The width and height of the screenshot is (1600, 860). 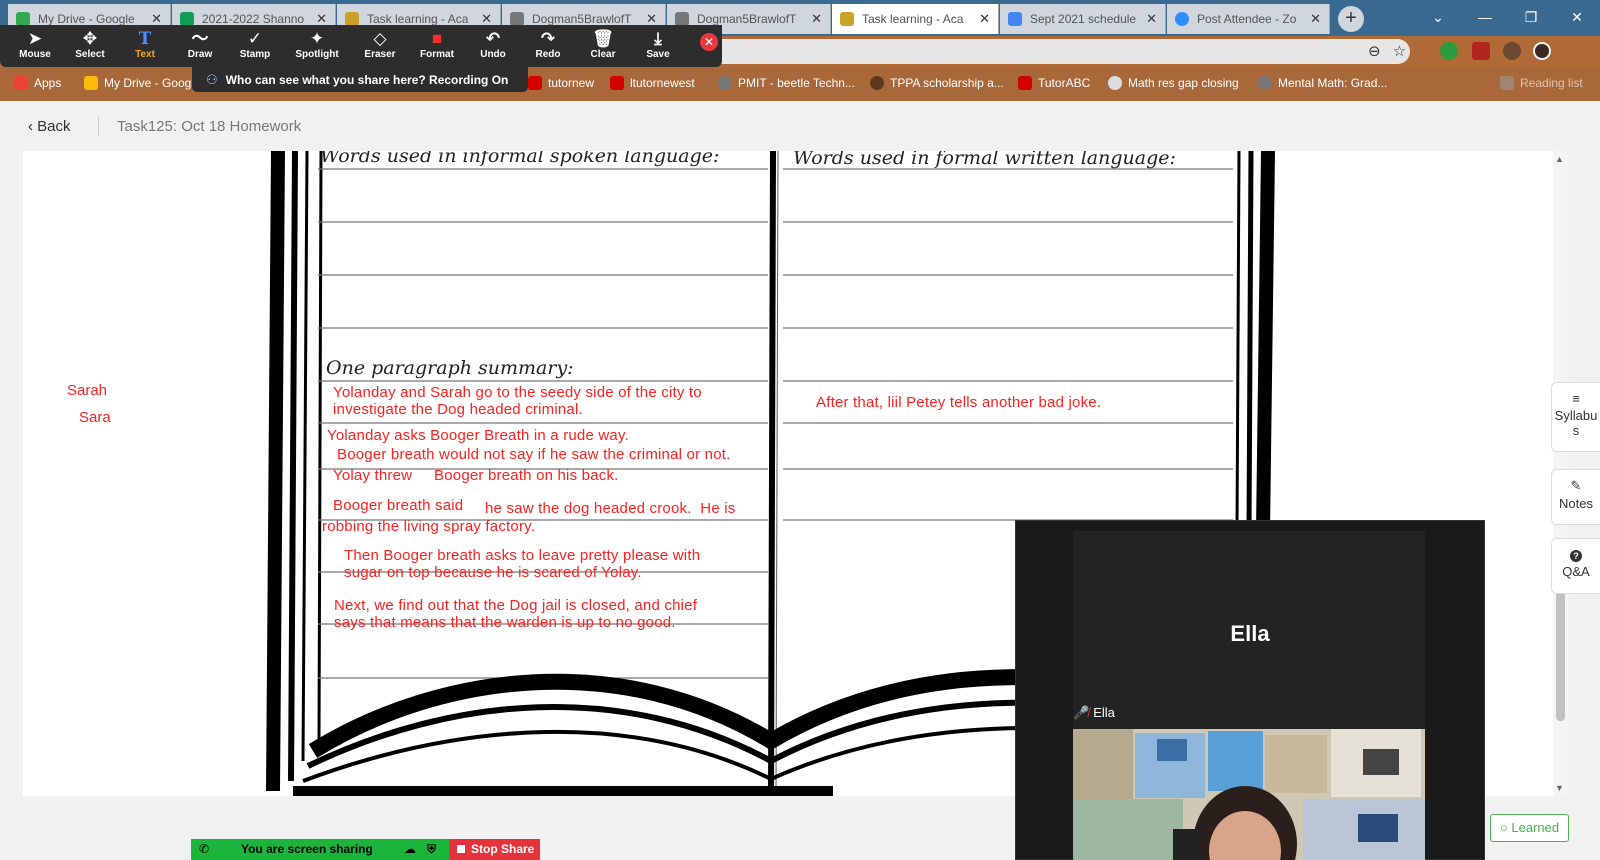 I want to click on phone-icon: ✆, so click(x=204, y=849).